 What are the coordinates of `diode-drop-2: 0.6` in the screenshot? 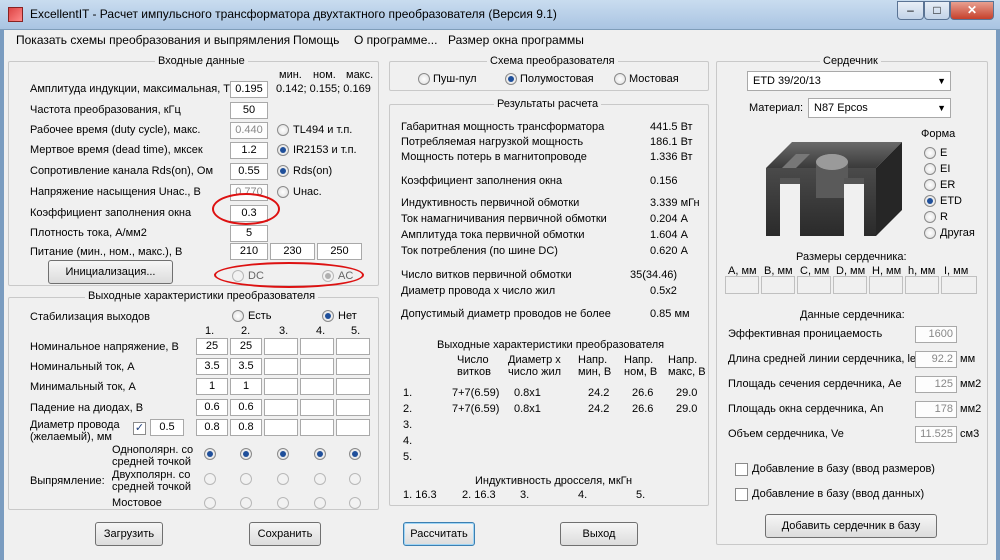 It's located at (246, 407).